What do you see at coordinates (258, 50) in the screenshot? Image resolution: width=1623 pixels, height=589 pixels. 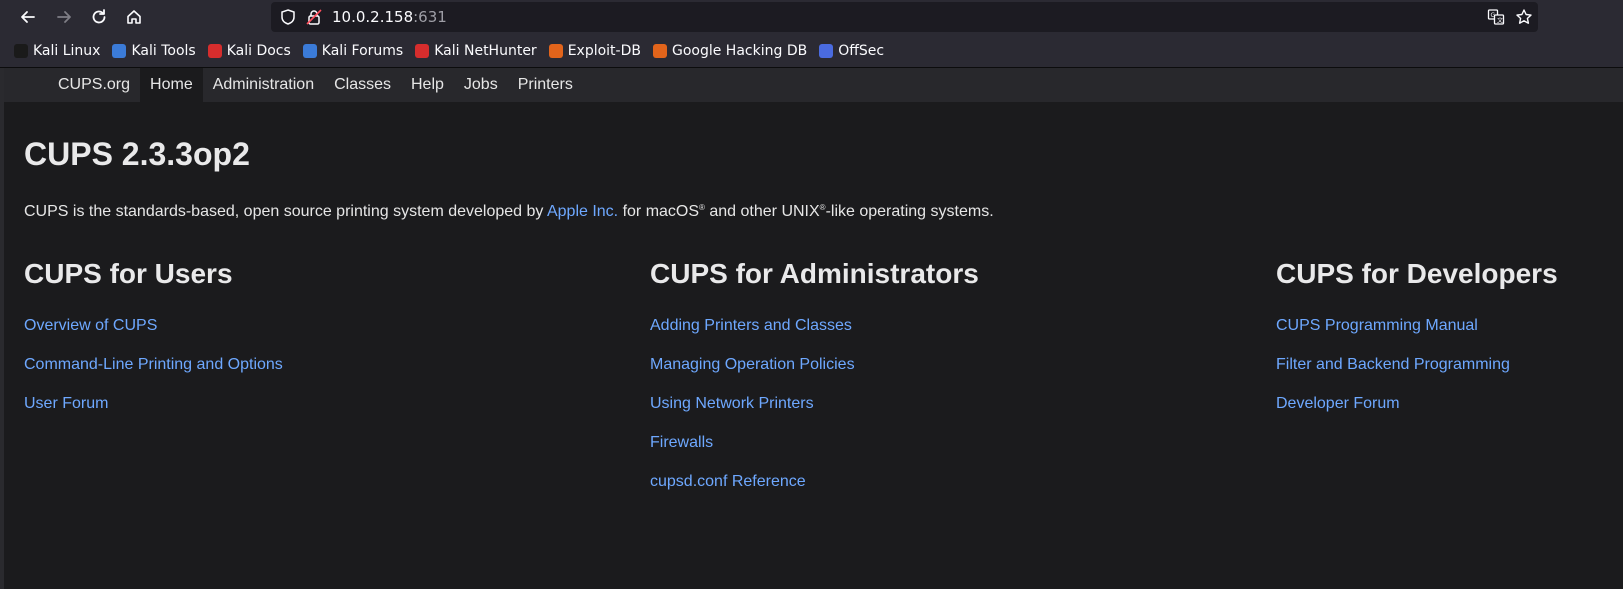 I see `bookmark-label: Kali Docs` at bounding box center [258, 50].